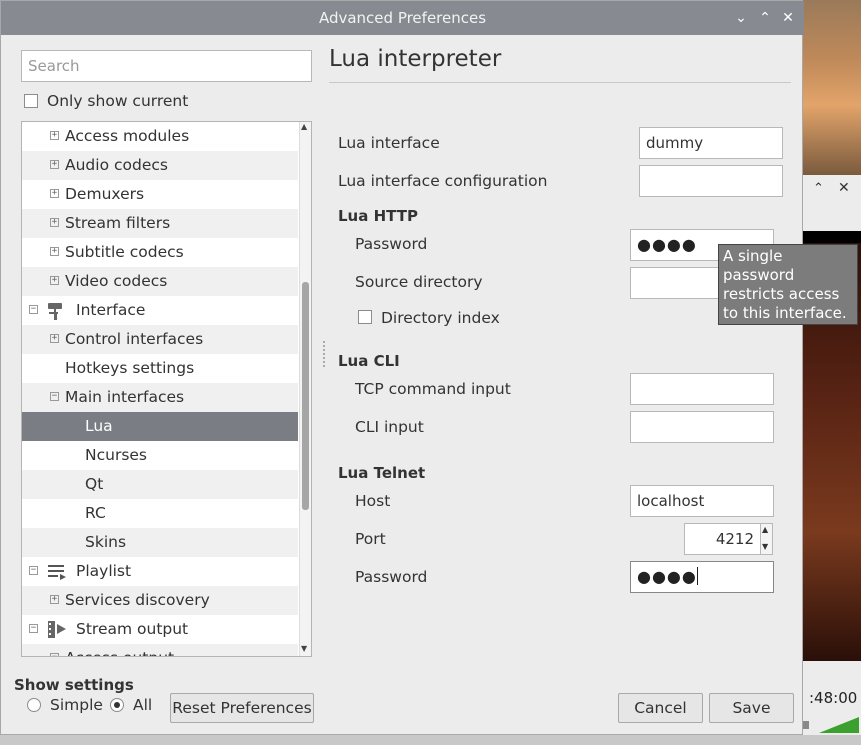  Describe the element at coordinates (124, 252) in the screenshot. I see `tree-item-label: Subtitle codecs` at that location.